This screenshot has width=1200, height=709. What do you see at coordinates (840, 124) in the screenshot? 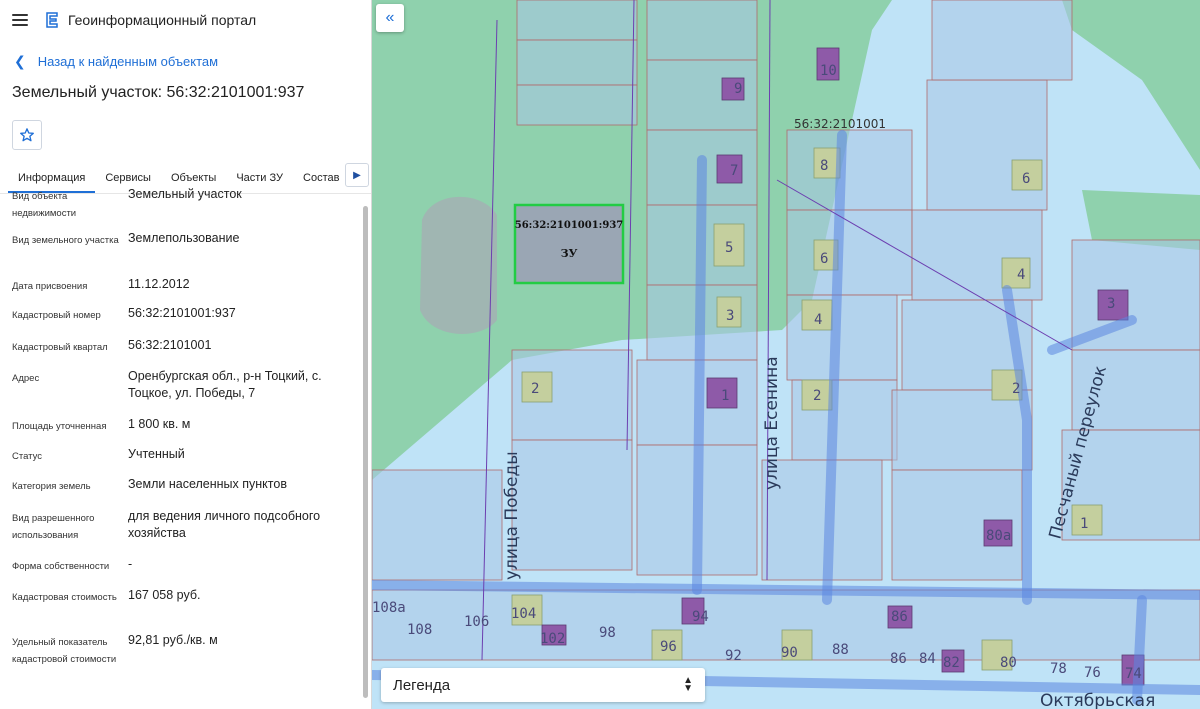
I see `cadastral-quarter-label: 56:32:2101001` at bounding box center [840, 124].